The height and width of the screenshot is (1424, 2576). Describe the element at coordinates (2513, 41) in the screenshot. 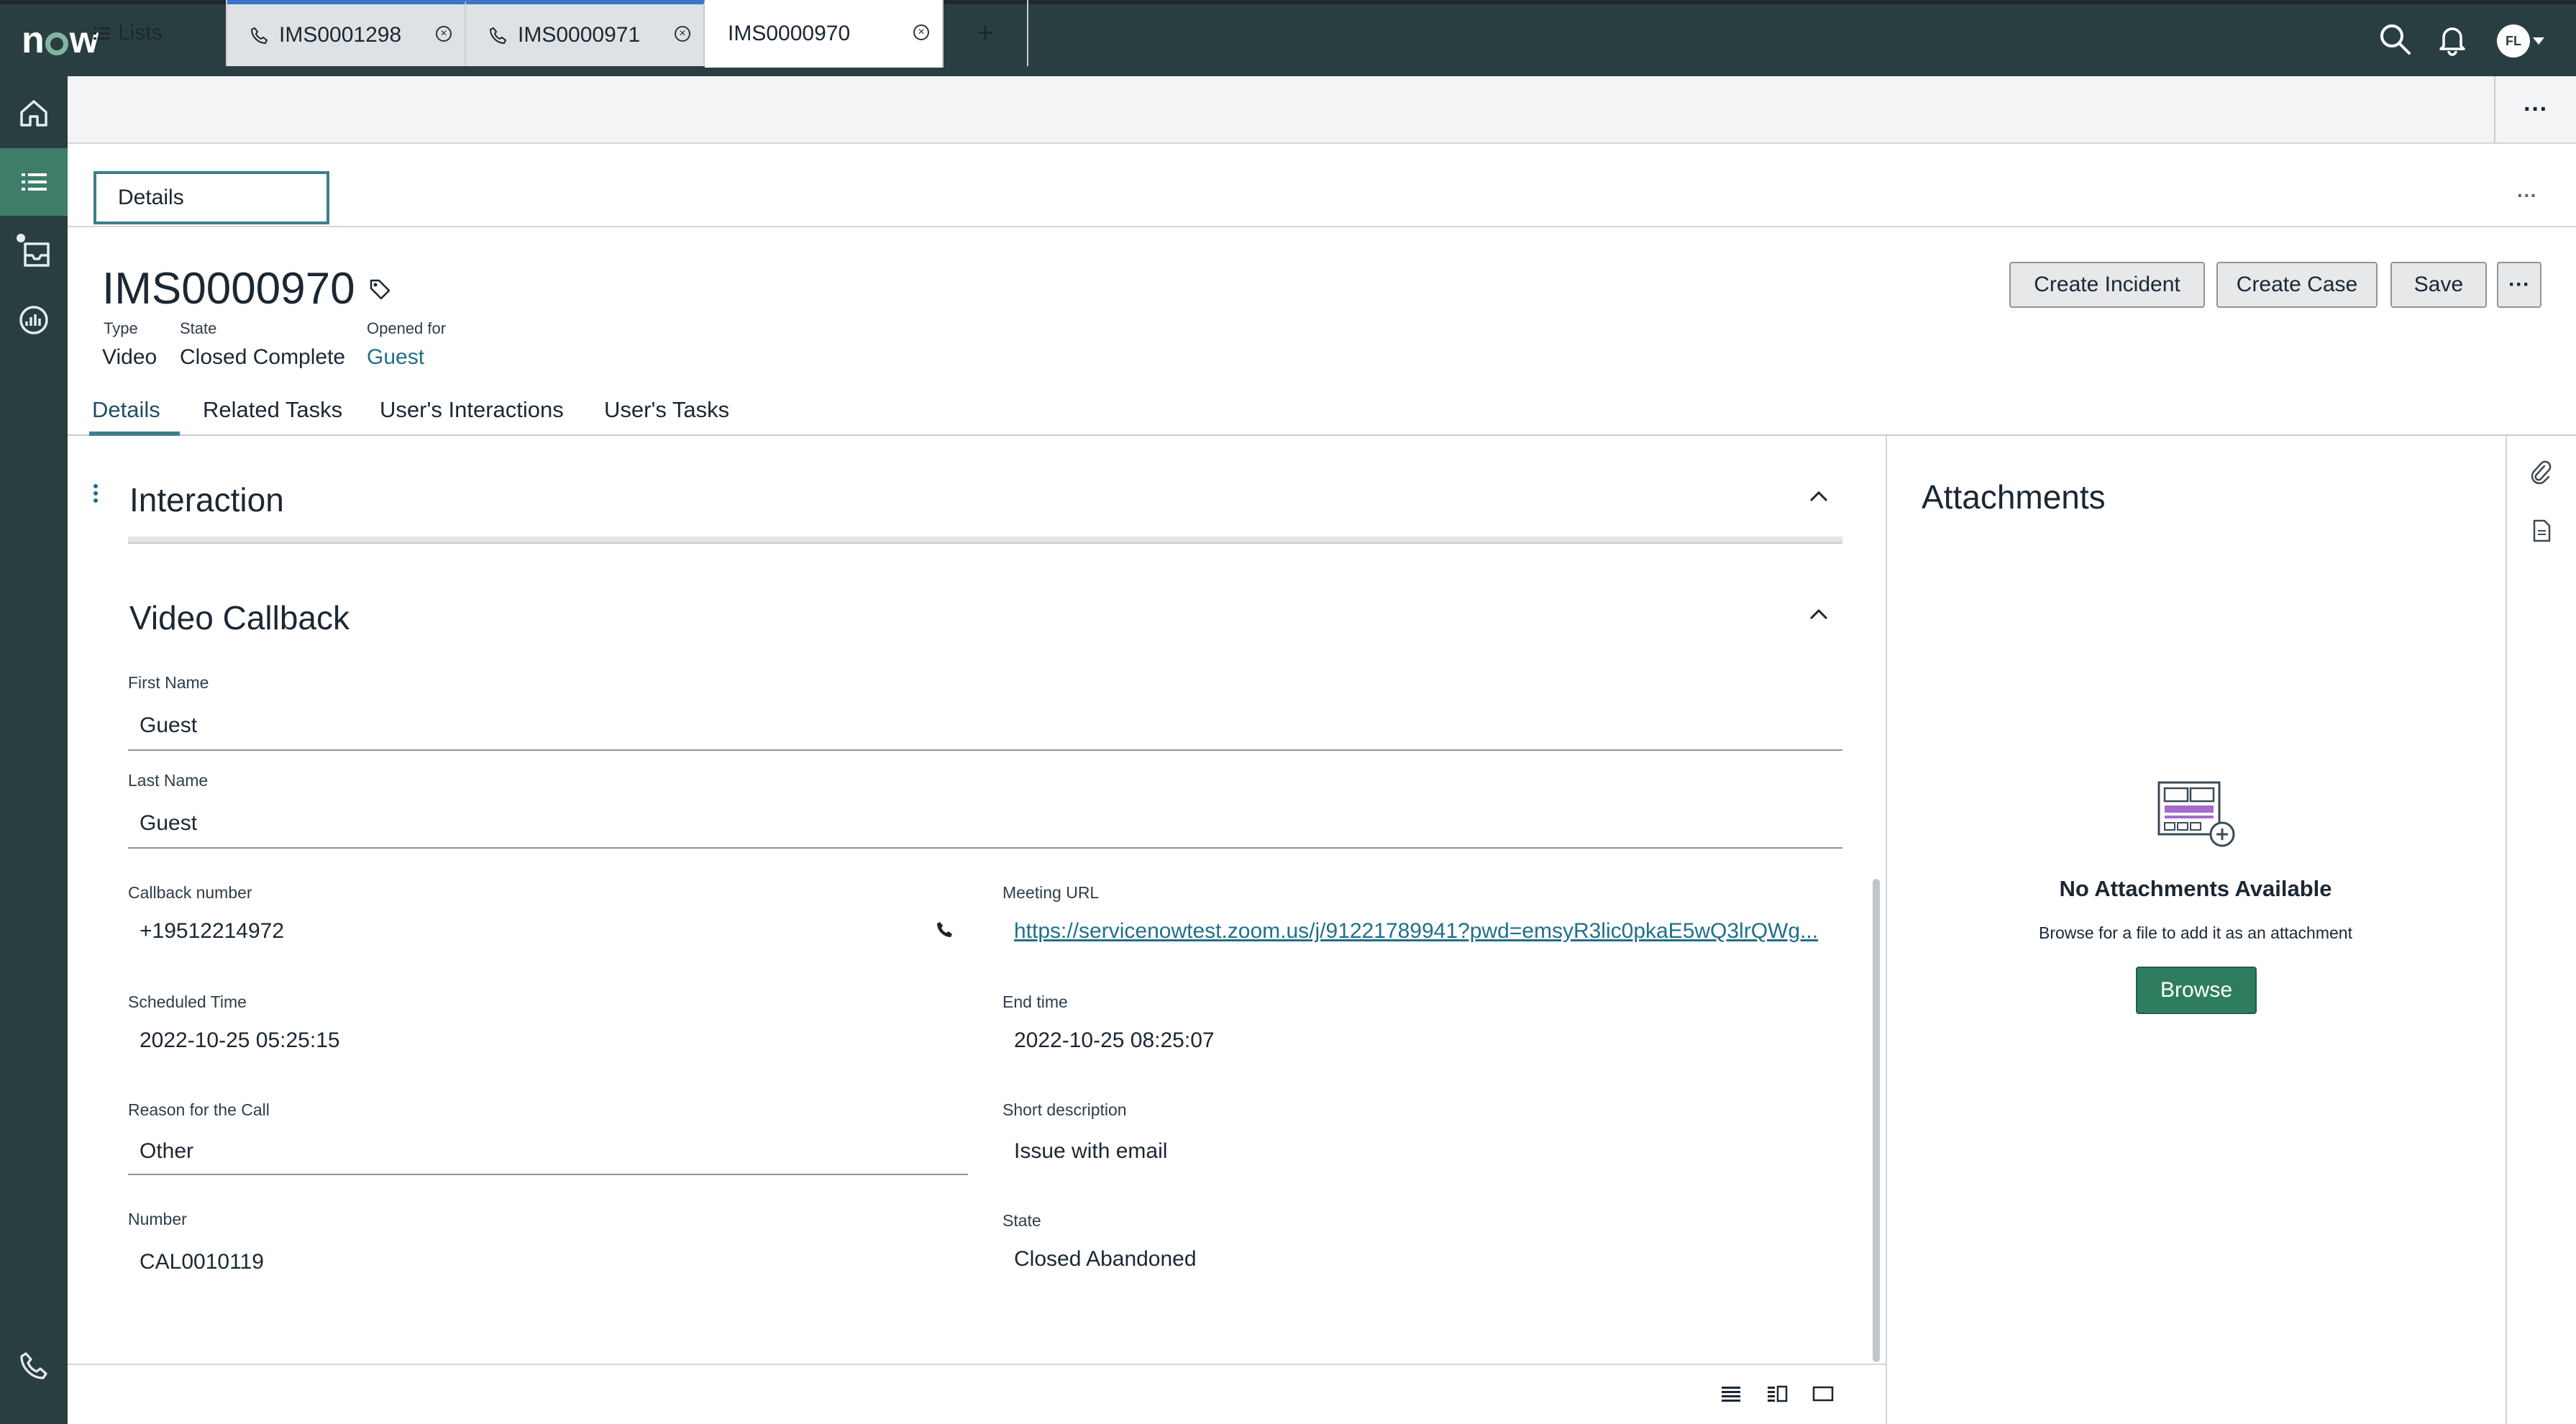

I see `user-avatar: FL` at that location.